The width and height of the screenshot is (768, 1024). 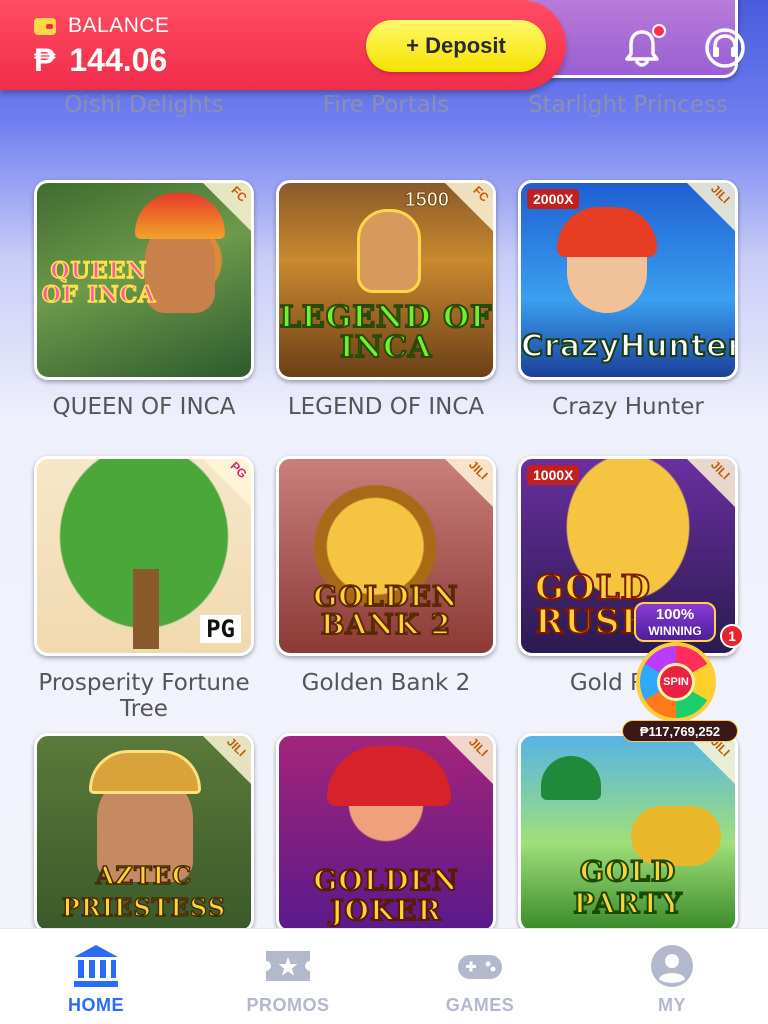 I want to click on game-art-title: LEGEND OF INCA, so click(x=386, y=332).